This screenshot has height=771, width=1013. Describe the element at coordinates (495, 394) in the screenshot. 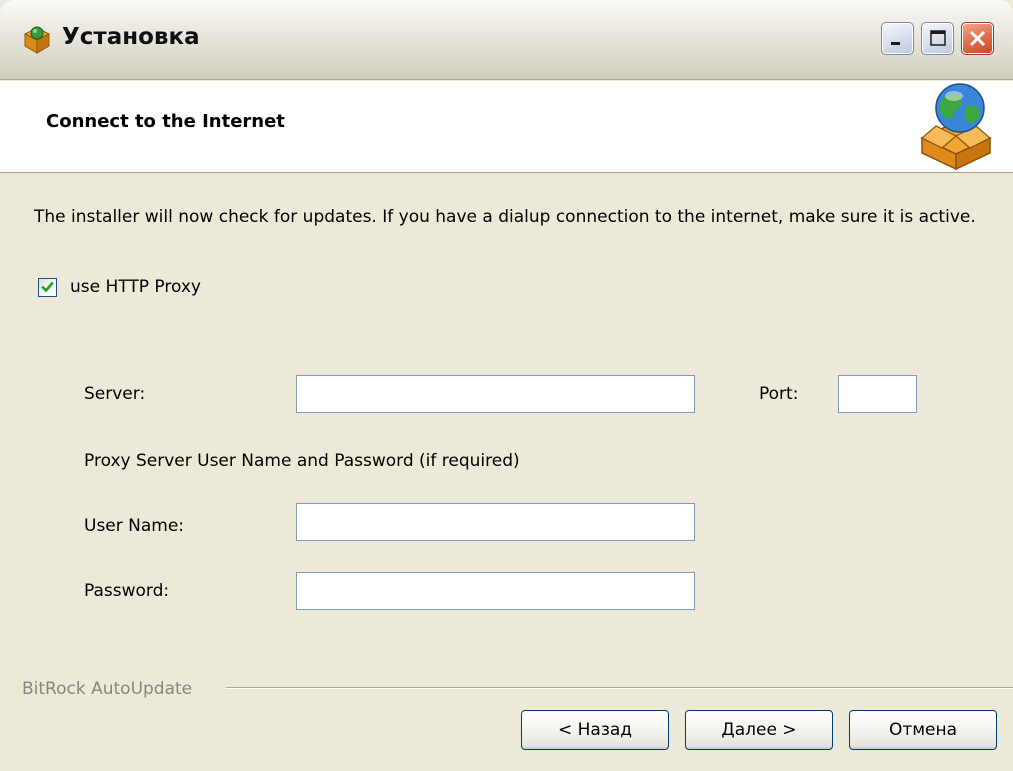

I see `server-input` at that location.